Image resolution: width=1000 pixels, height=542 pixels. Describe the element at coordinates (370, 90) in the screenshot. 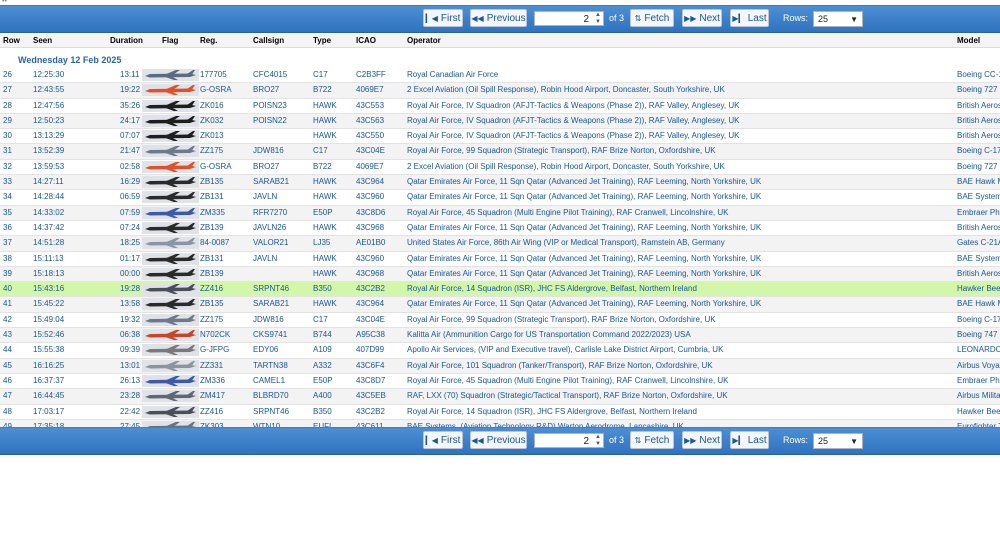

I see `icao-code: 4069E7` at that location.